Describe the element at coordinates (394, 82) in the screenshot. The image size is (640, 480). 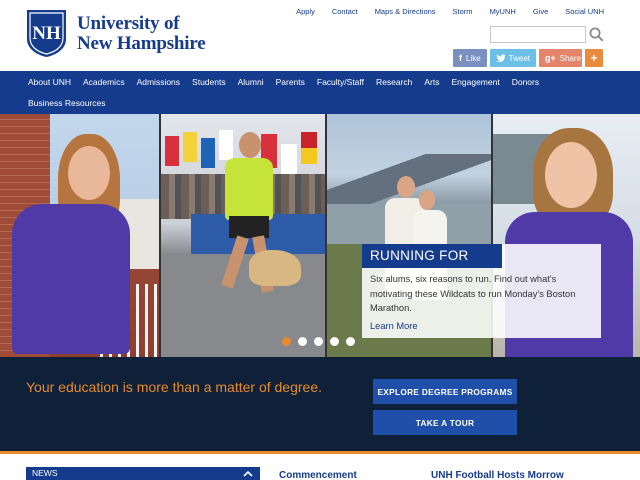
I see `nav-item-research: Research` at that location.